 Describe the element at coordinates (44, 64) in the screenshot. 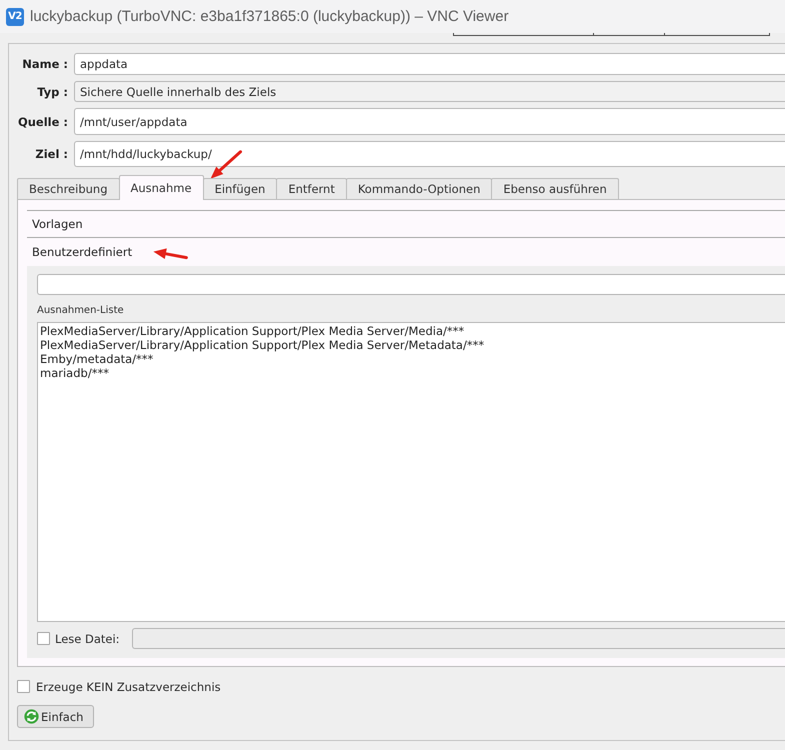

I see `field-label: Name :` at that location.